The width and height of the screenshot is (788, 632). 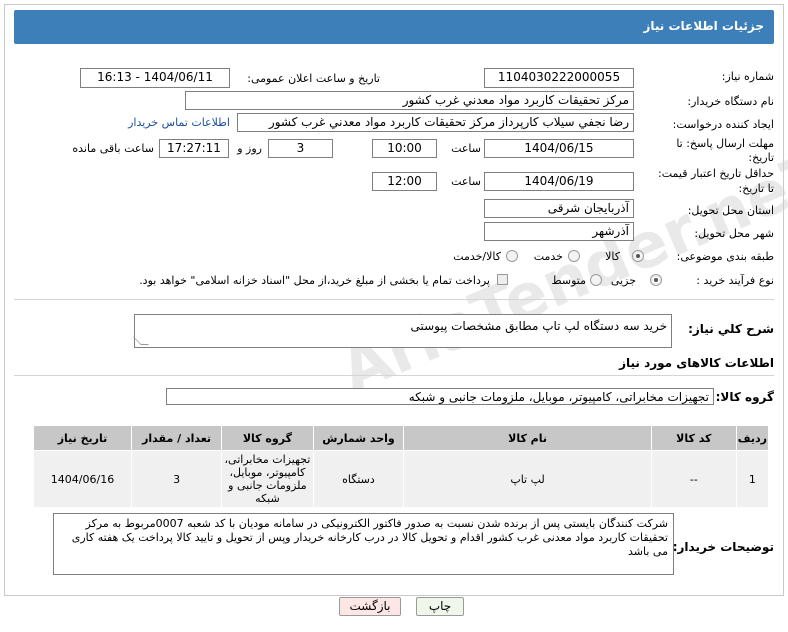 What do you see at coordinates (179, 122) in the screenshot?
I see `buyer-contact-link: اطلاعات تماس خریدار` at bounding box center [179, 122].